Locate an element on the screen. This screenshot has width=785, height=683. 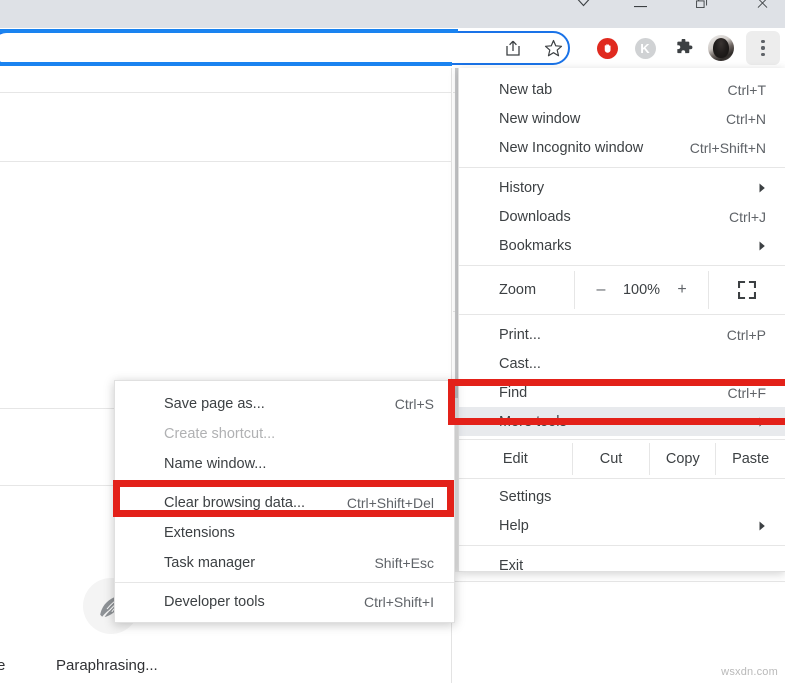
annotation-box-more-tools is located at coordinates (616, 402).